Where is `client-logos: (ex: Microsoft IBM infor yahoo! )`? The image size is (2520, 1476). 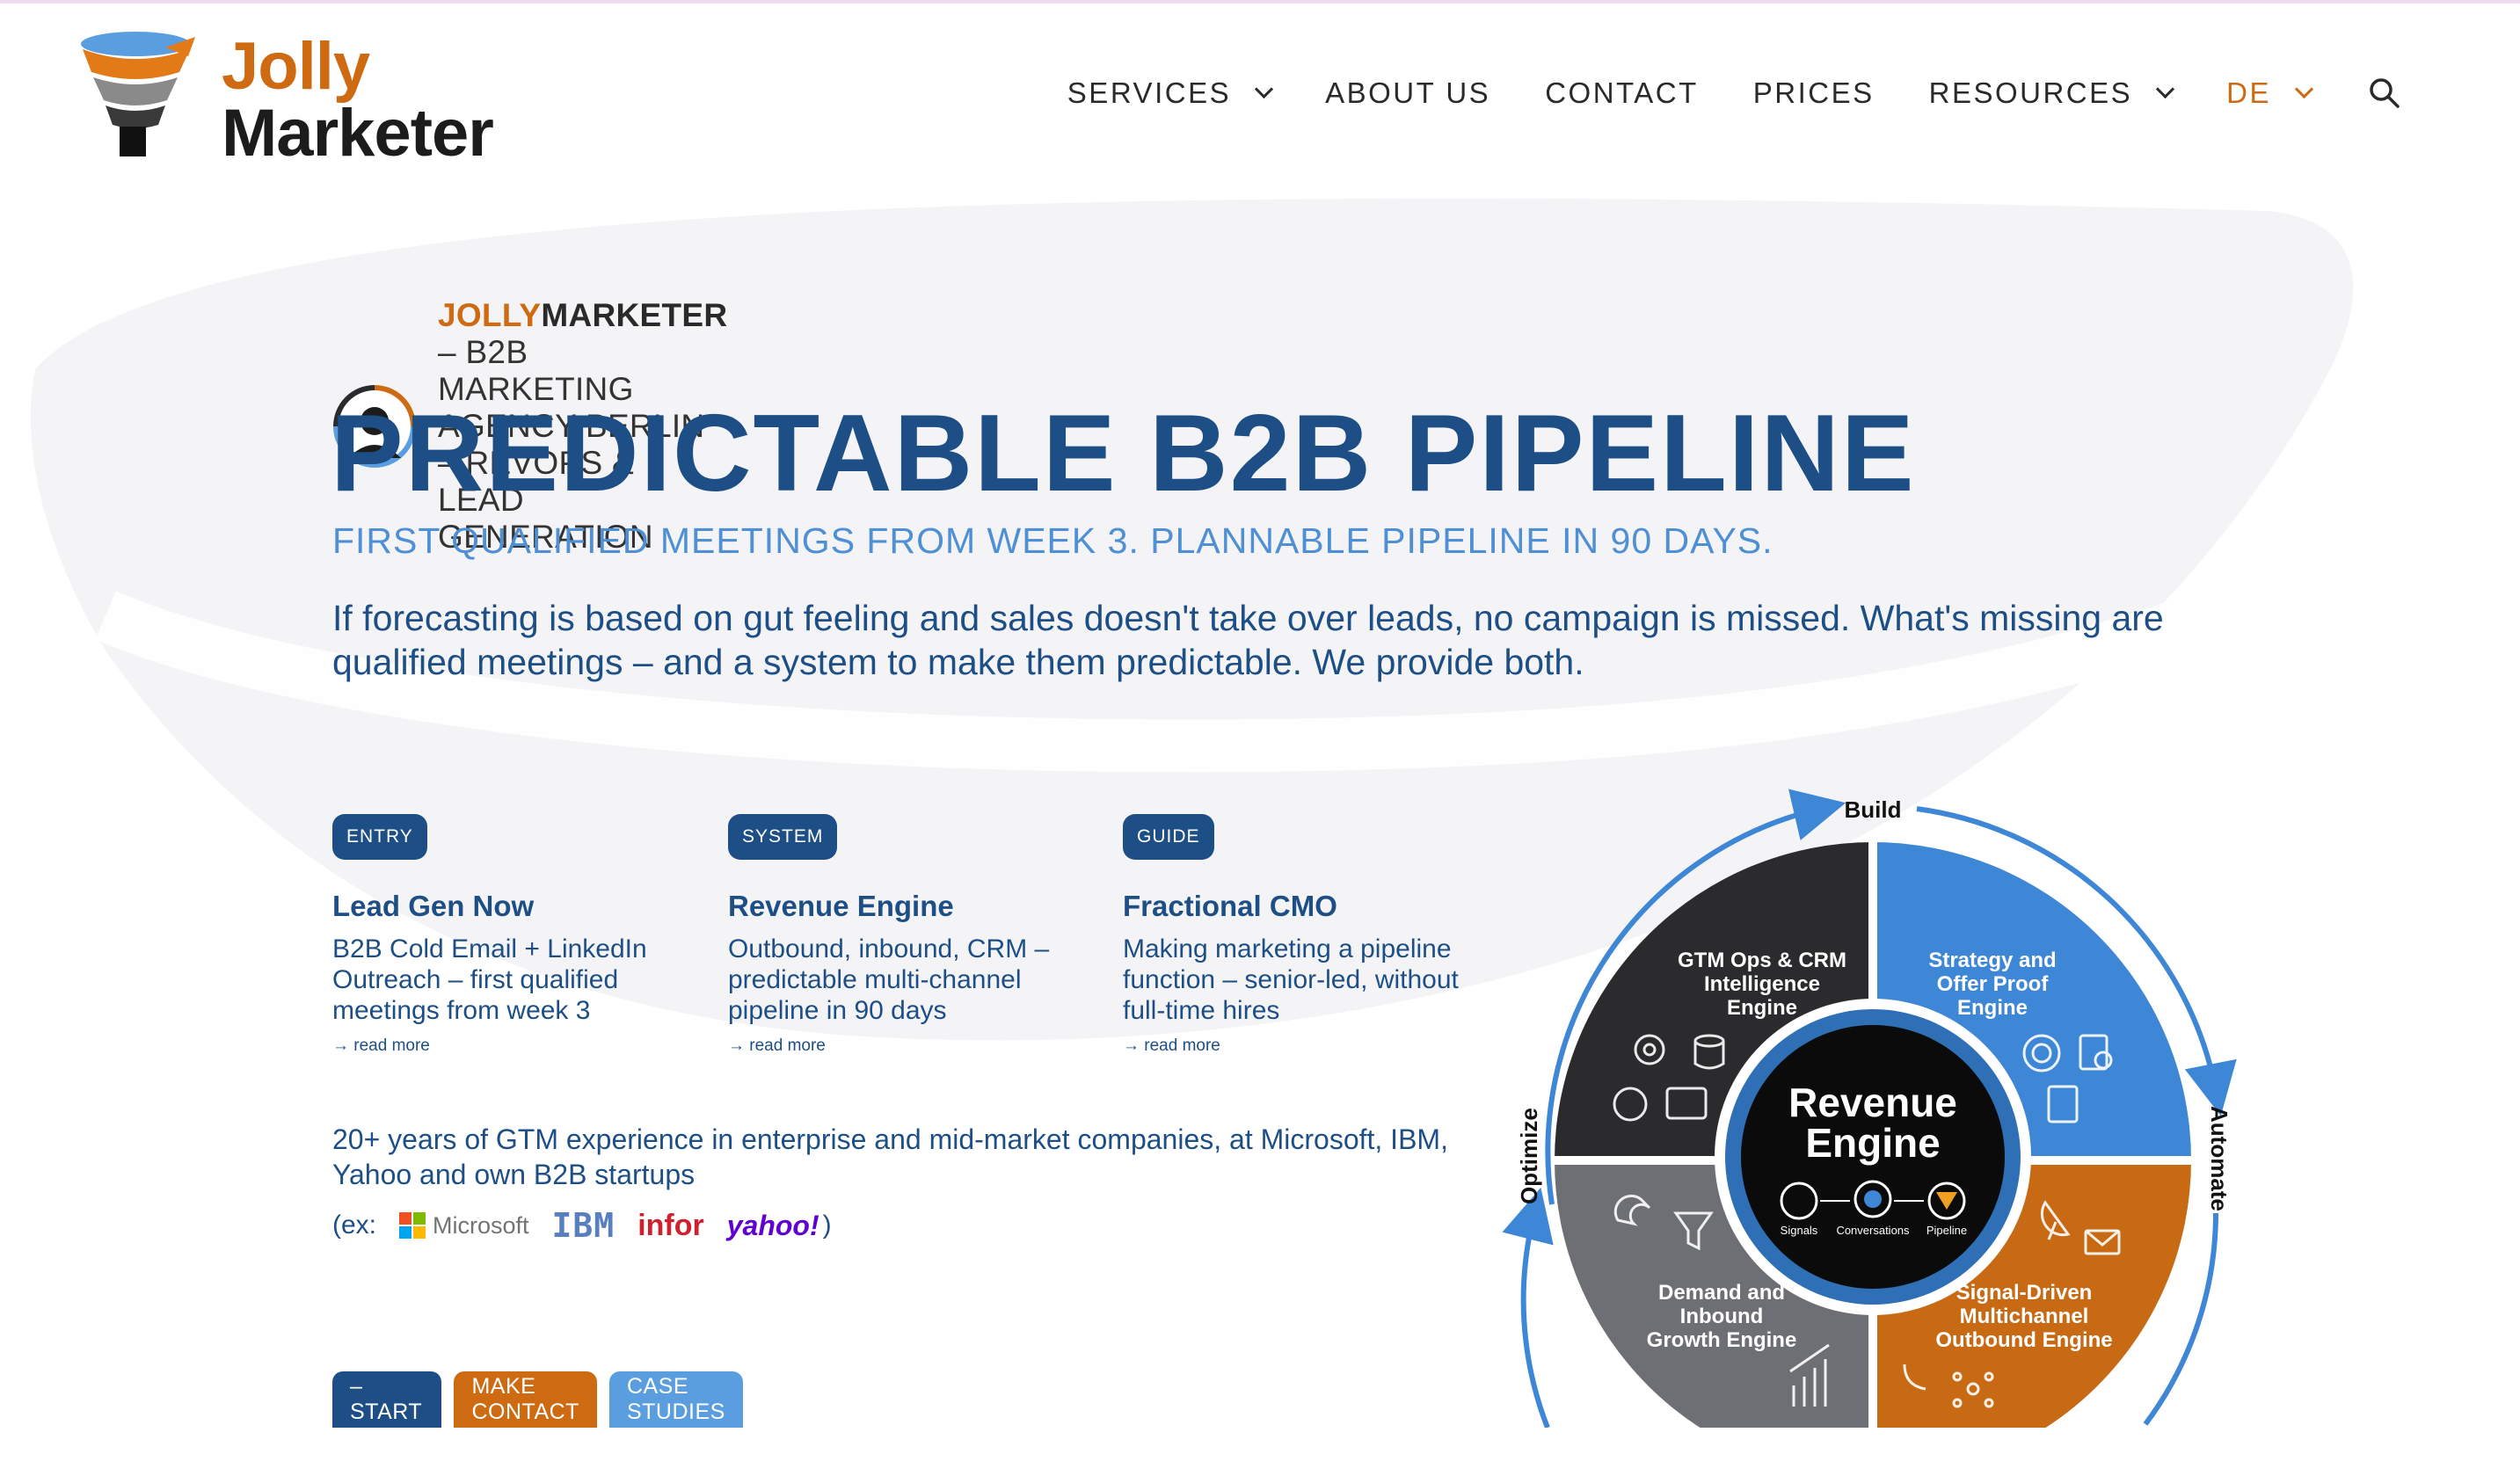
client-logos: (ex: Microsoft IBM infor yahoo! ) is located at coordinates (582, 1225).